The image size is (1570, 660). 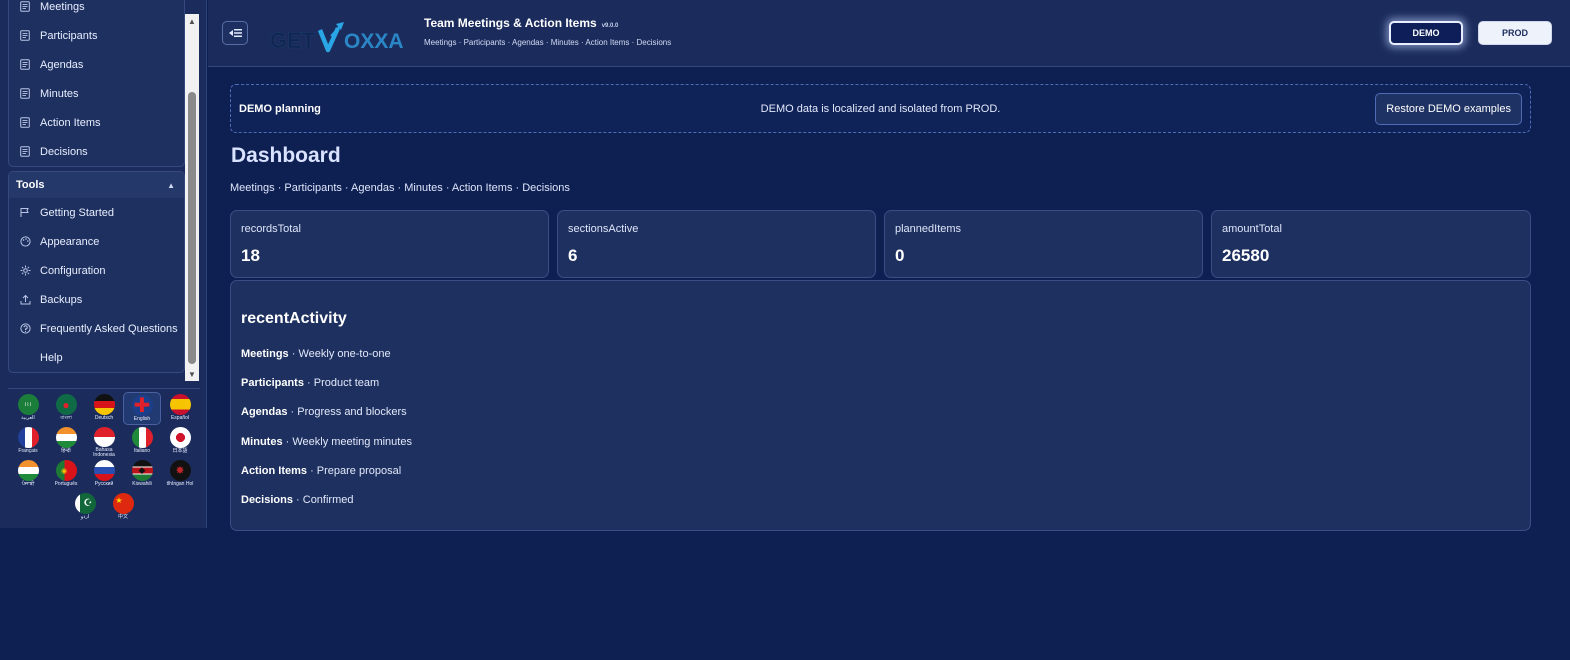 I want to click on language-label: ਪੰਜਾਬੀ, so click(x=28, y=484).